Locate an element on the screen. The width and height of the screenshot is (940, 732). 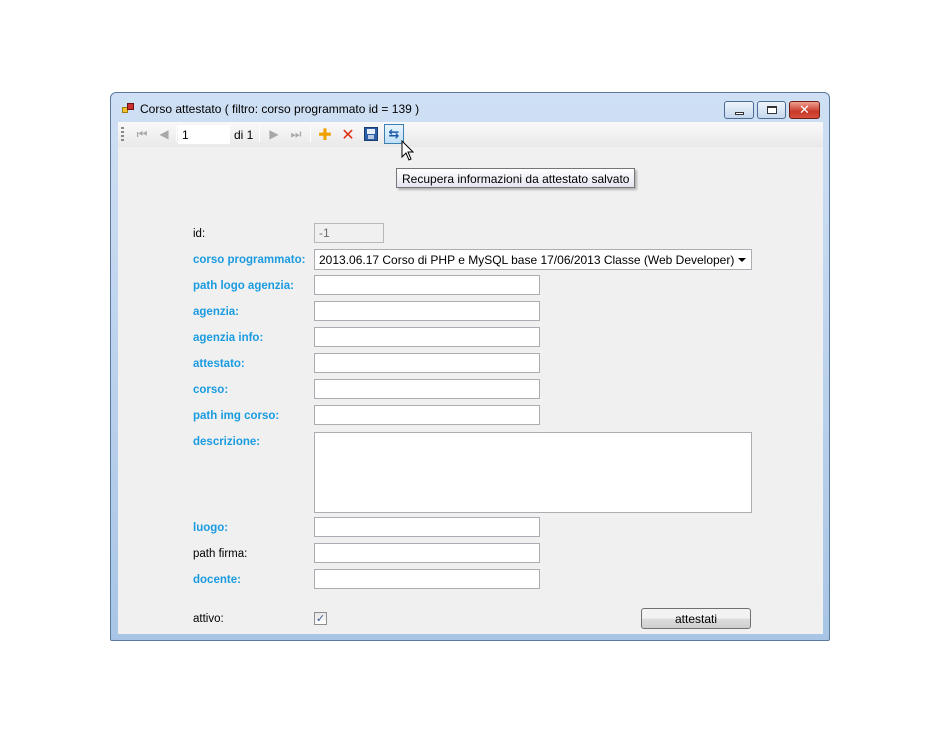
descrizione-label: descrizione: is located at coordinates (227, 442).